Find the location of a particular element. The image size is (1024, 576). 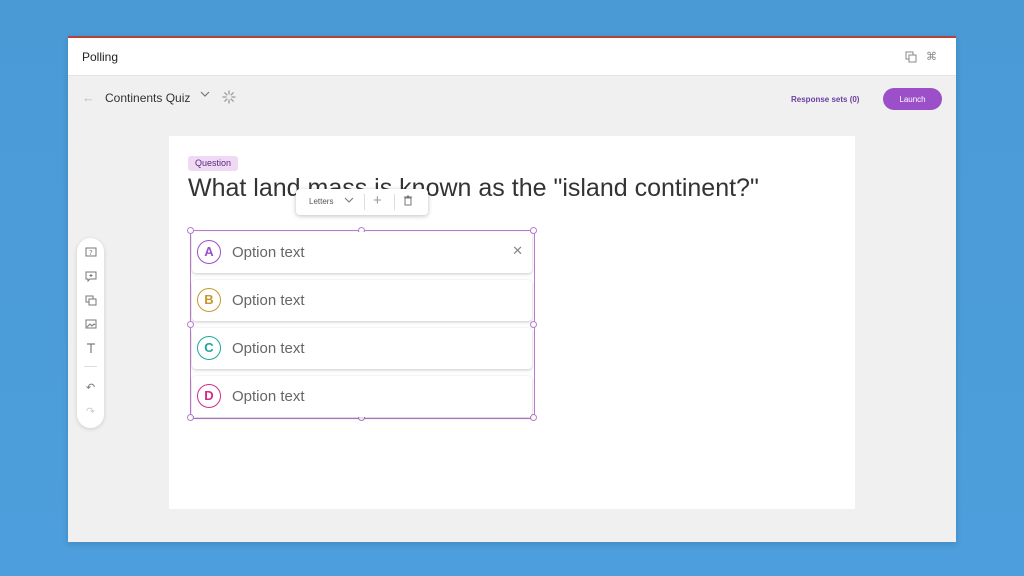

trash-icon is located at coordinates (408, 202).